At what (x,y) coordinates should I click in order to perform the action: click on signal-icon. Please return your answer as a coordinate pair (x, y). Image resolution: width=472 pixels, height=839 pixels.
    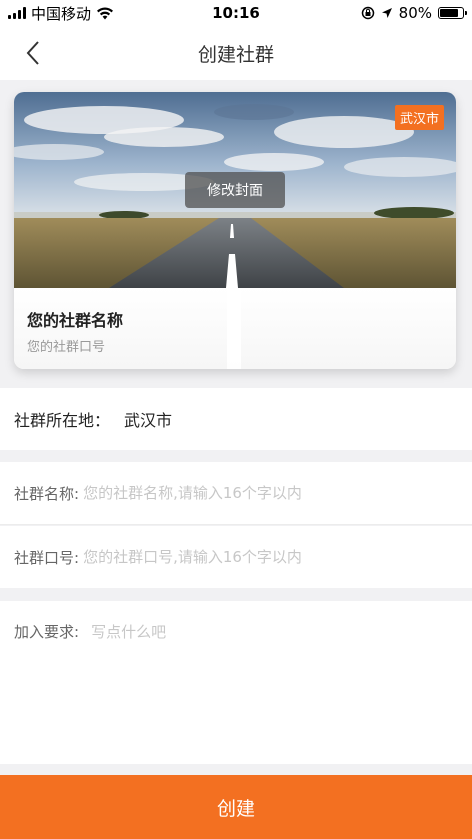
    Looking at the image, I should click on (17, 13).